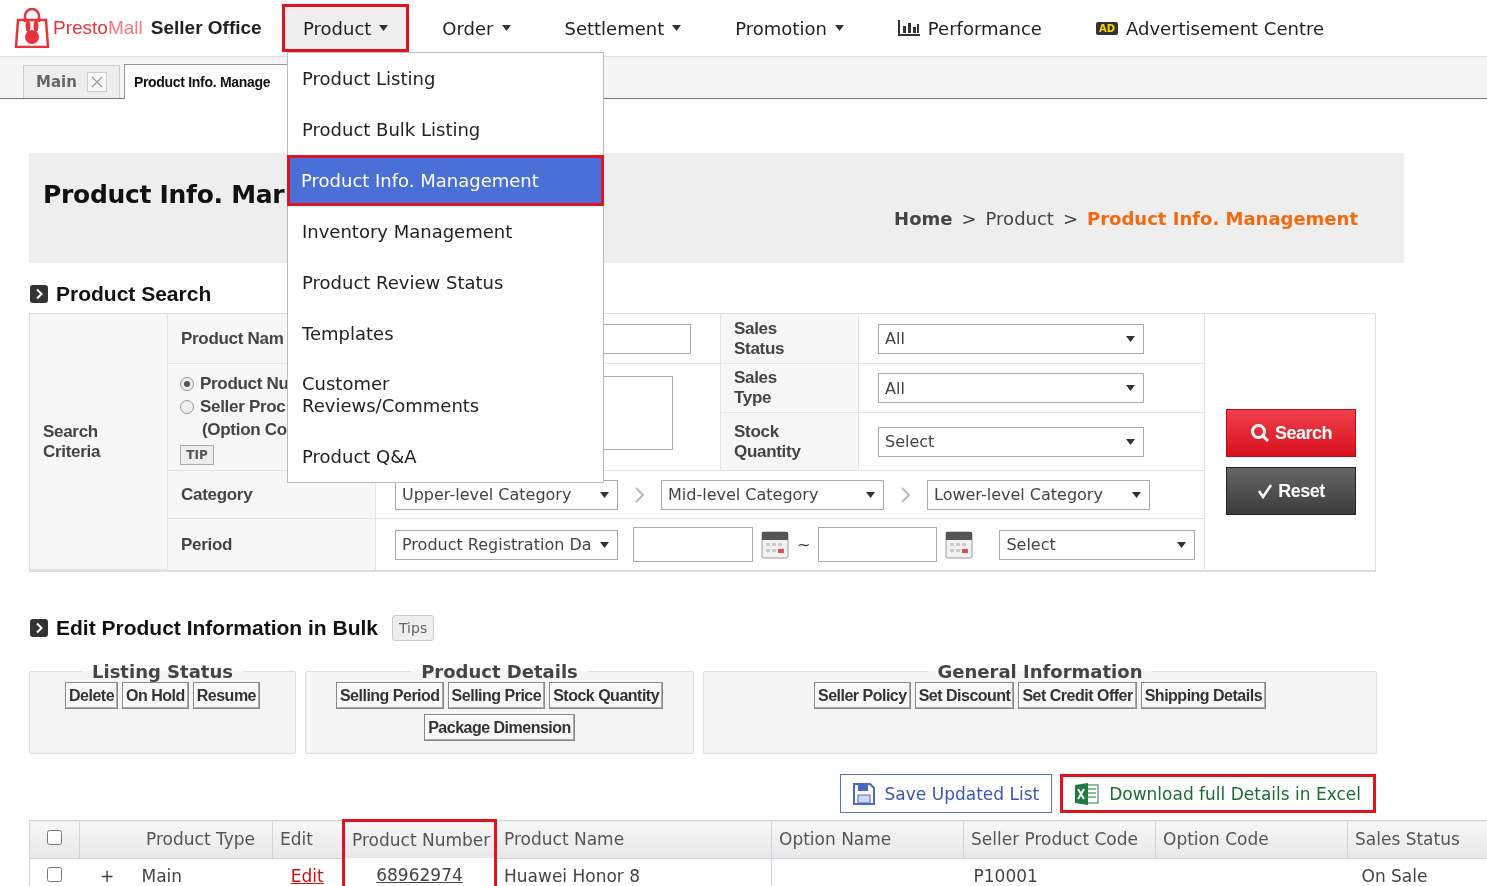 The image size is (1487, 886). What do you see at coordinates (164, 194) in the screenshot?
I see `page-title: Product Info. Mar` at bounding box center [164, 194].